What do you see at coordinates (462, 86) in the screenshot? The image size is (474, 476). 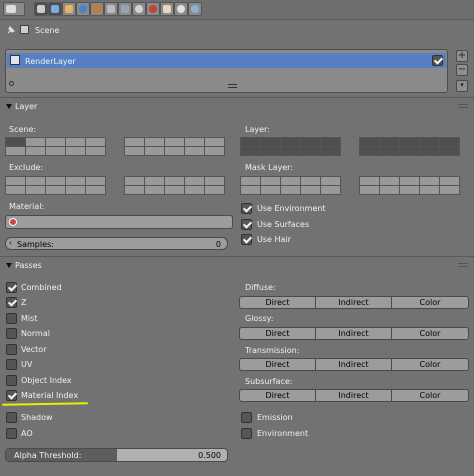 I see `layer-specials-button: ▾` at bounding box center [462, 86].